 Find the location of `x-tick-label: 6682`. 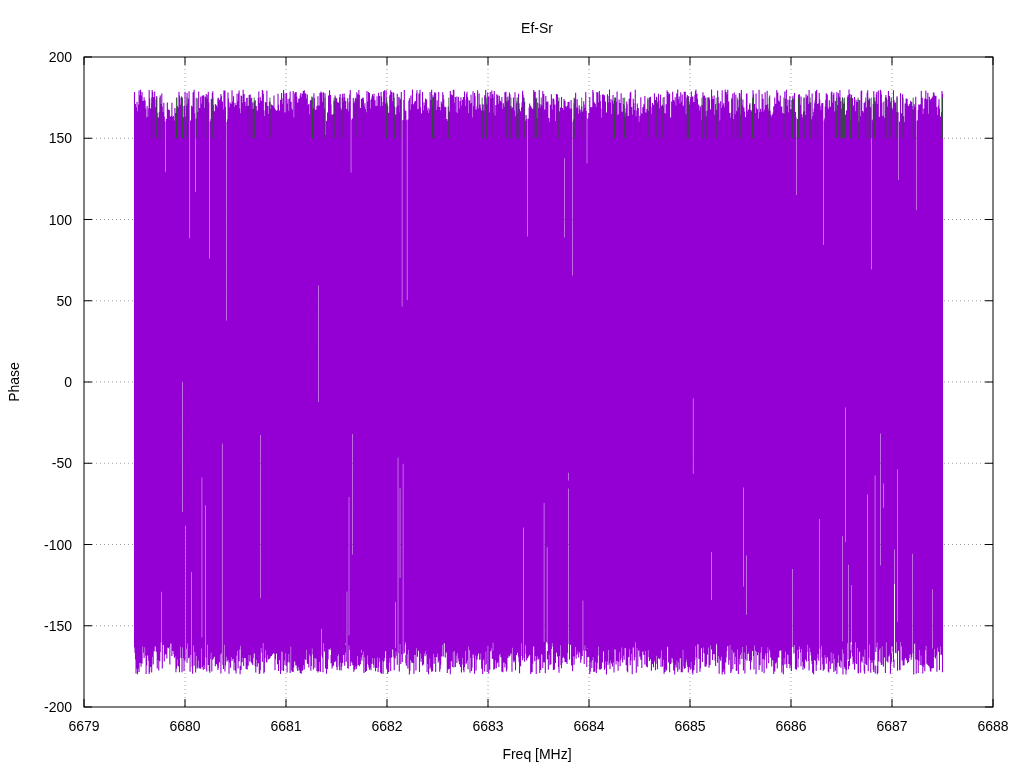

x-tick-label: 6682 is located at coordinates (387, 726).